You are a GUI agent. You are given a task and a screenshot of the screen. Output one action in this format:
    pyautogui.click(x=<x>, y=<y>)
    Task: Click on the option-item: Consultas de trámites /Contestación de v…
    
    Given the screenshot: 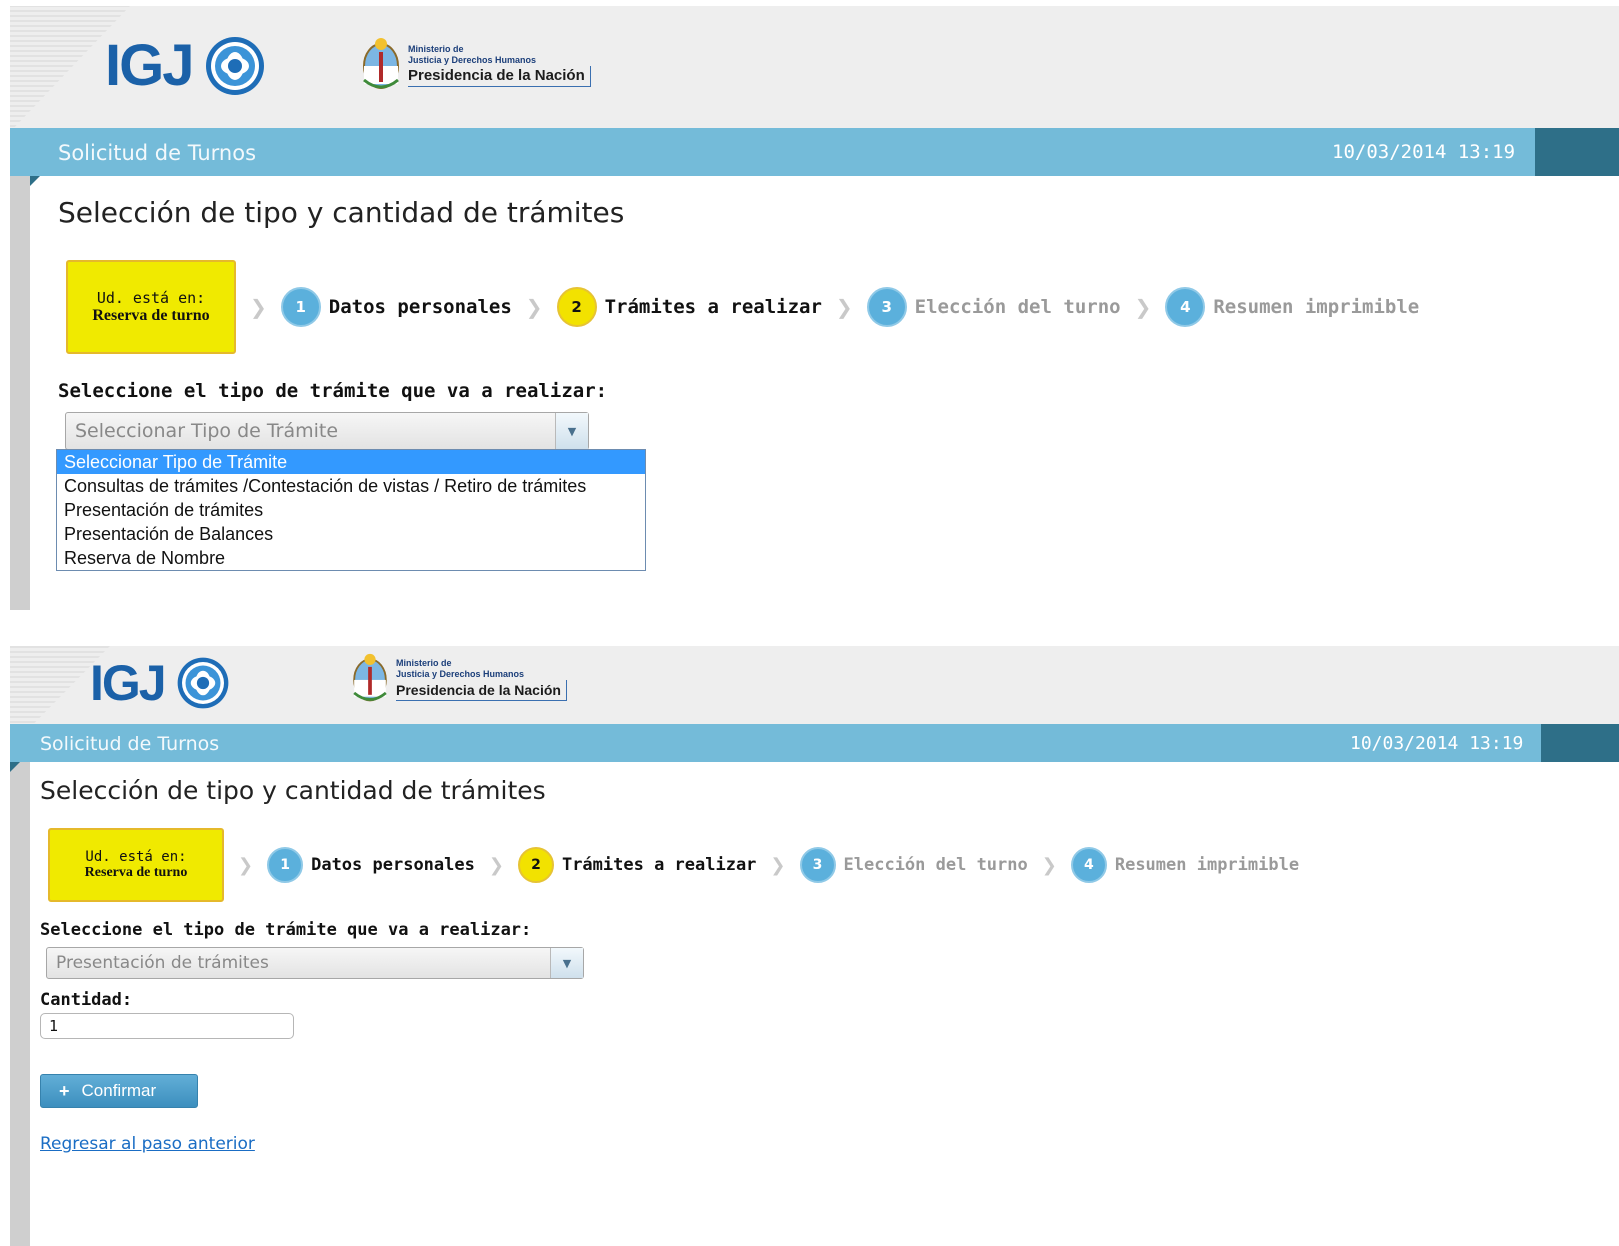 What is the action you would take?
    pyautogui.click(x=351, y=486)
    